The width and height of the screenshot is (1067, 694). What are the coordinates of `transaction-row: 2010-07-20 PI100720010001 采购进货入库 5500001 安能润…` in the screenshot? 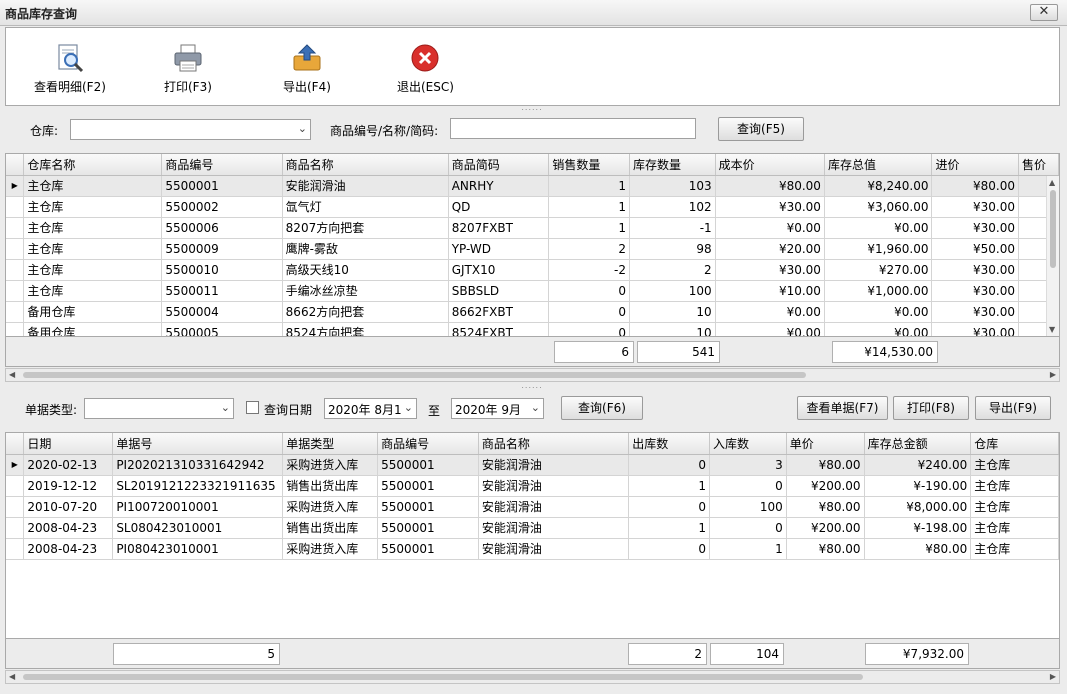 It's located at (532, 507).